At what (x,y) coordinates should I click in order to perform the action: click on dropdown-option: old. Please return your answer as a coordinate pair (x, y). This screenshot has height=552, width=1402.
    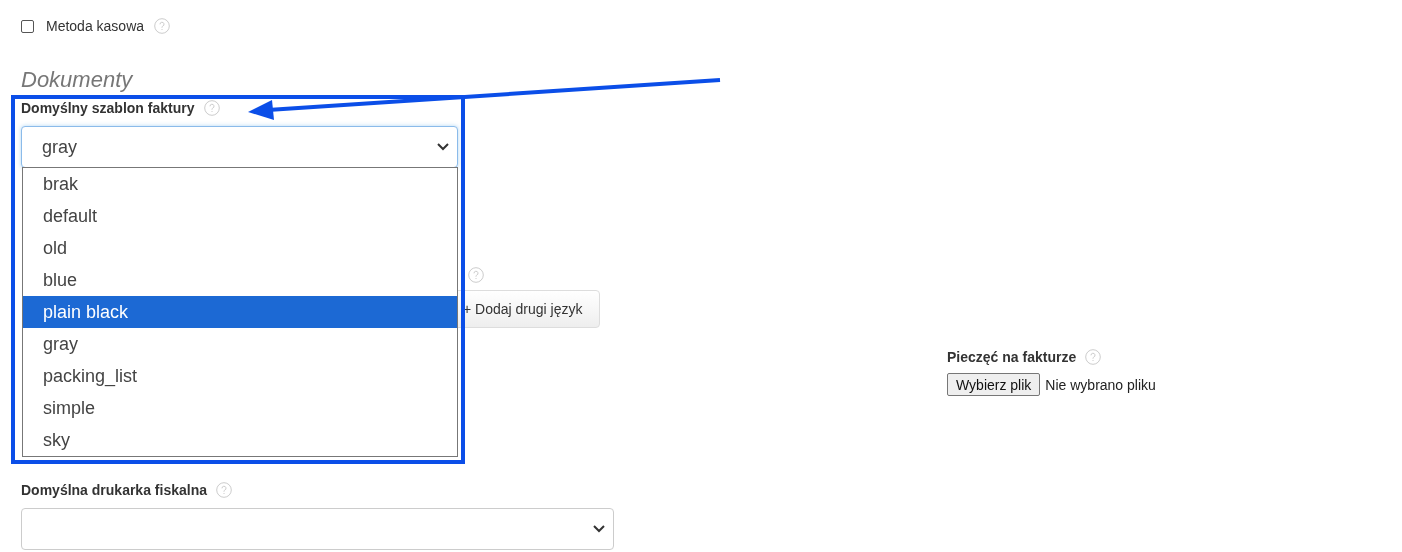
    Looking at the image, I should click on (240, 248).